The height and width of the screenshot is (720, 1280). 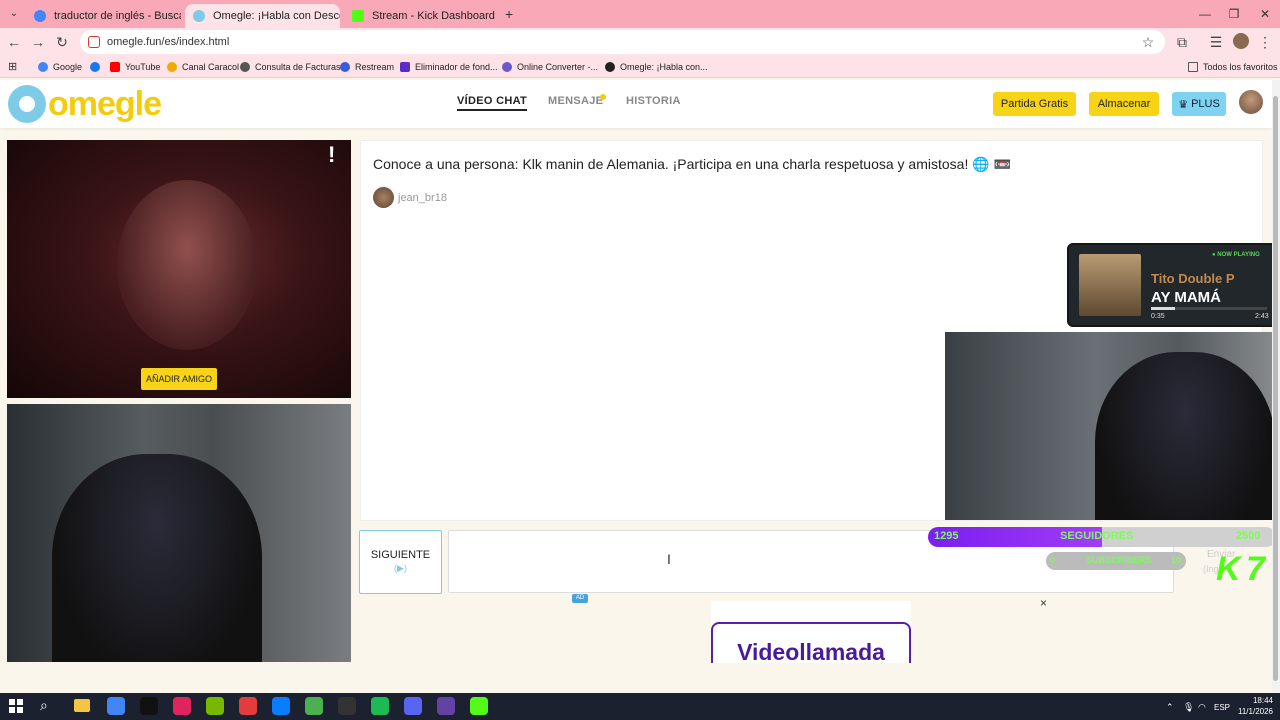 I want to click on tab-kick: Stream - Kick Dashboard ✕, so click(x=421, y=16).